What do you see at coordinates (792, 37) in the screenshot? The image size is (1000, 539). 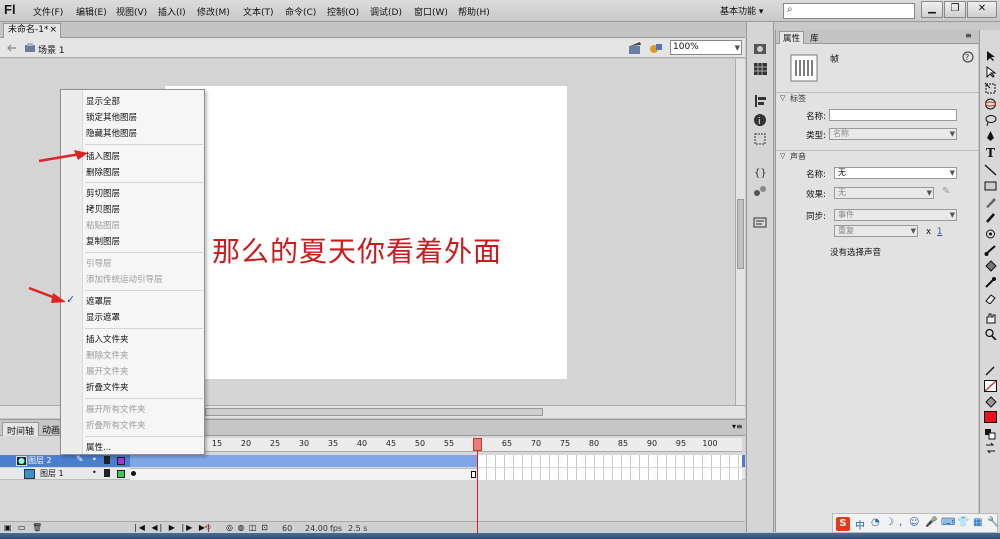 I see `tab-properties: 属性` at bounding box center [792, 37].